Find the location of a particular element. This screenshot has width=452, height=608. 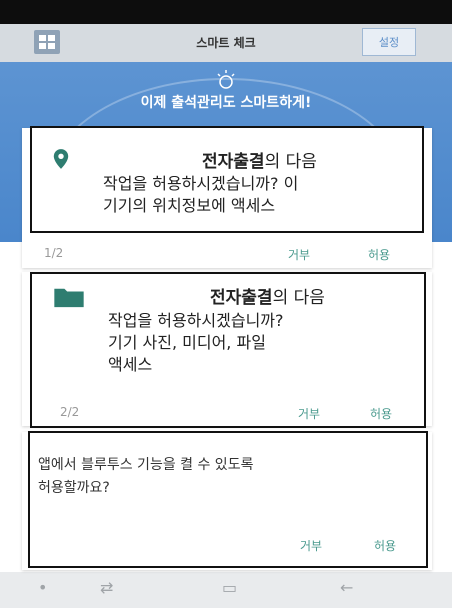

dialog-body-line: 액세스 is located at coordinates (130, 364).